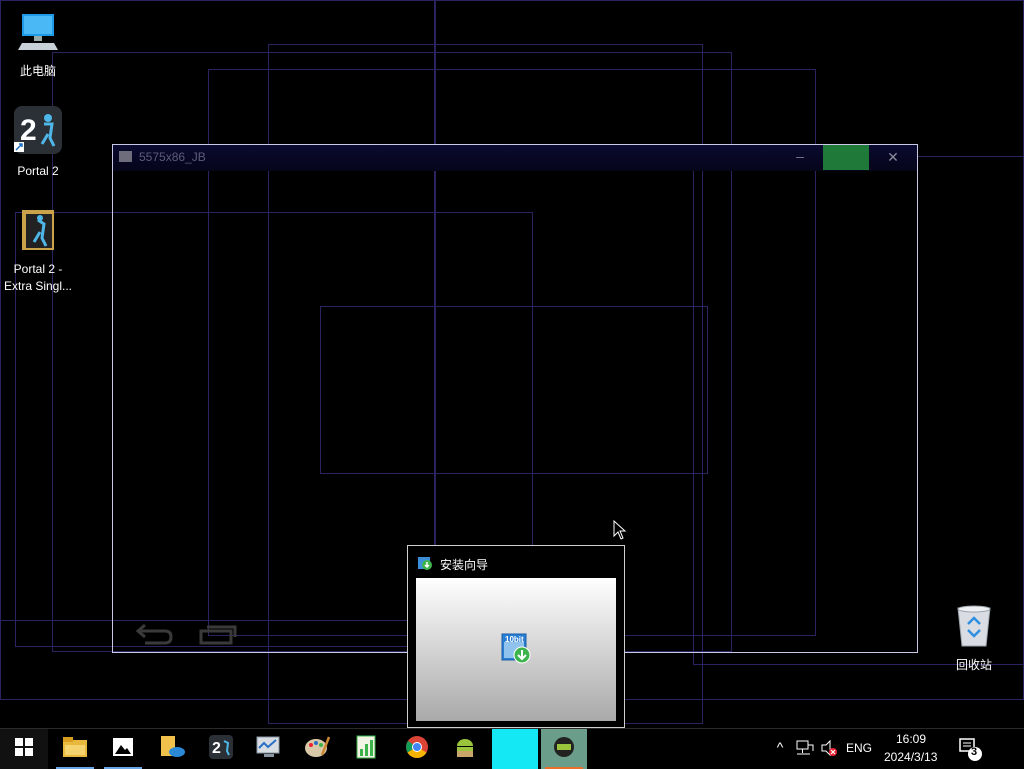 The image size is (1024, 769). I want to click on system-monitor-icon, so click(269, 749).